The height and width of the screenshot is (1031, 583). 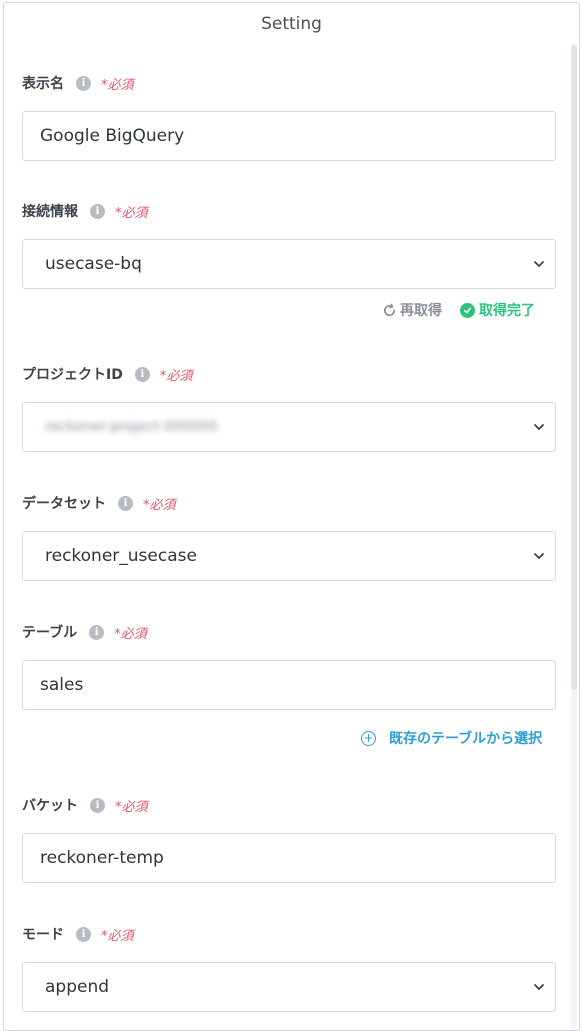 I want to click on display-name-label: 表示名, so click(x=43, y=84).